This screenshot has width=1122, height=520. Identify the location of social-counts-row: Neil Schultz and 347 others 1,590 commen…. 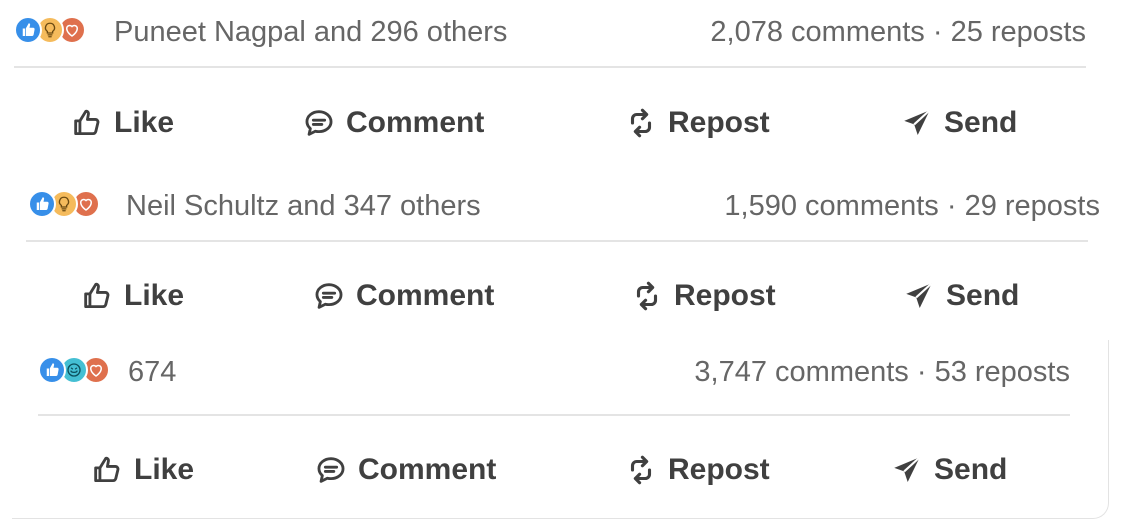
(567, 206).